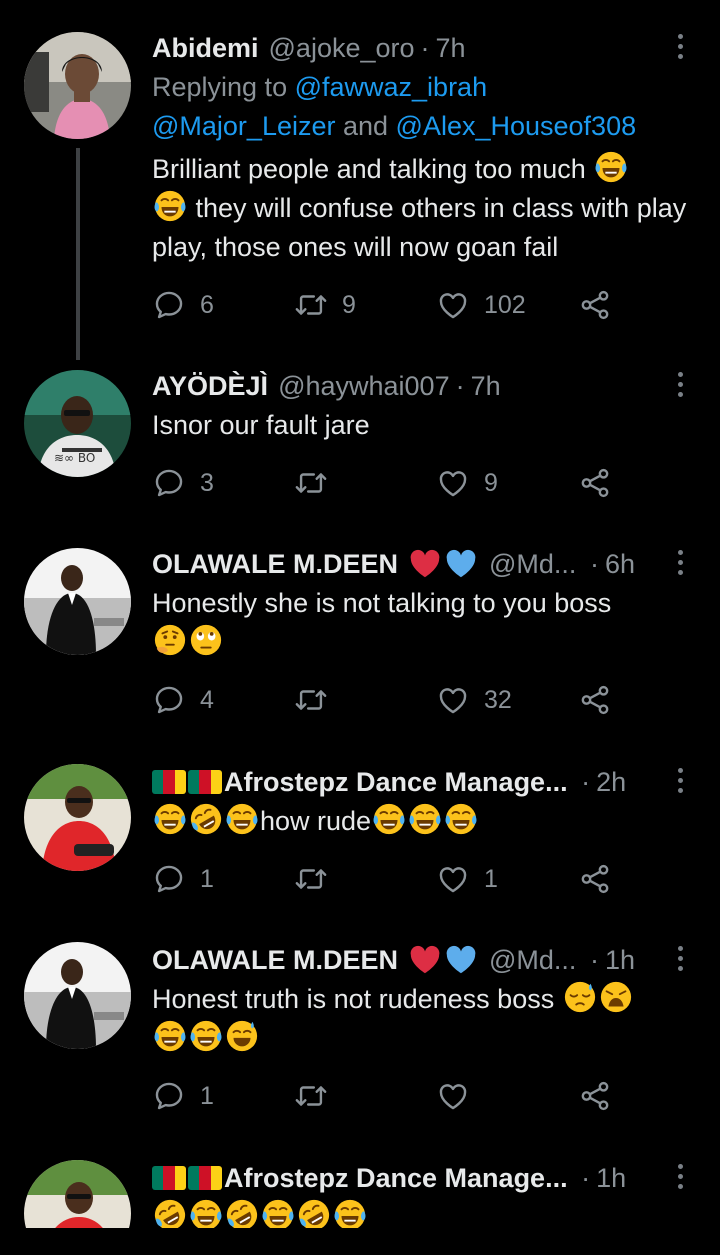 The image size is (720, 1255). What do you see at coordinates (467, 879) in the screenshot?
I see `like-button: 1` at bounding box center [467, 879].